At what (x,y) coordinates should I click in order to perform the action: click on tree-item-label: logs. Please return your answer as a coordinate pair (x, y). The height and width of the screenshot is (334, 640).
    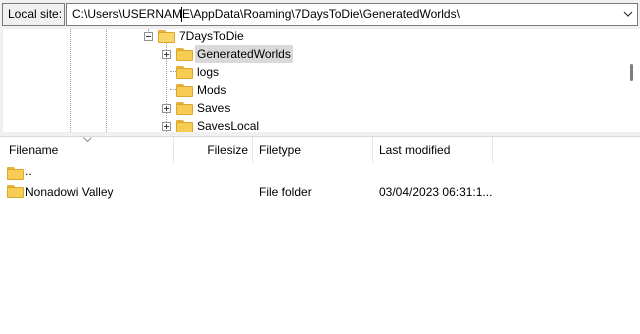
    Looking at the image, I should click on (208, 72).